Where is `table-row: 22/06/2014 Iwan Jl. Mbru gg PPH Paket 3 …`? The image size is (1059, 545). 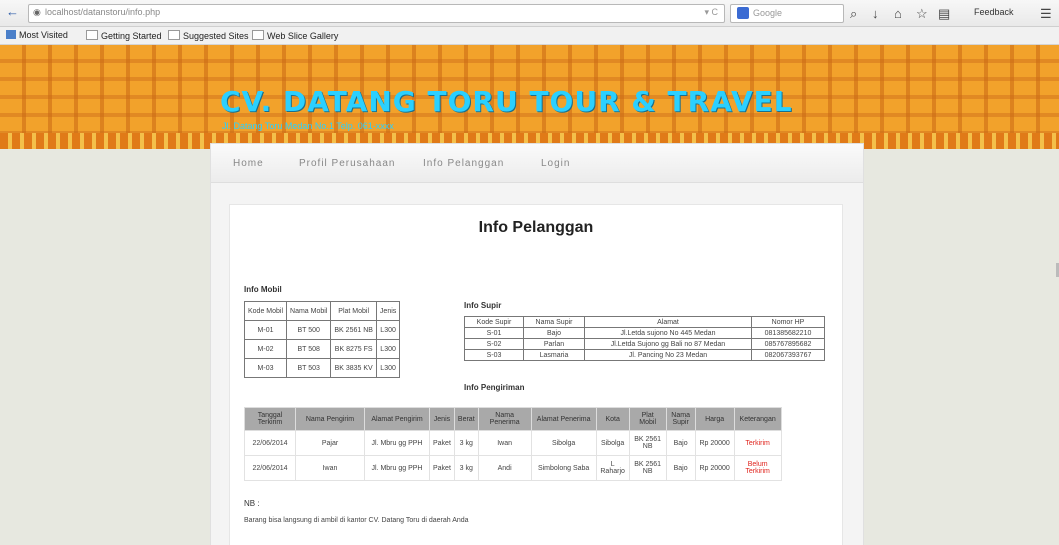 table-row: 22/06/2014 Iwan Jl. Mbru gg PPH Paket 3 … is located at coordinates (513, 468).